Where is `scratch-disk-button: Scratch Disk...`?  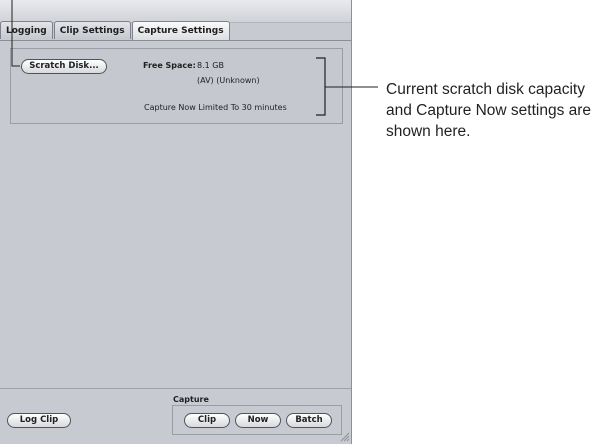 scratch-disk-button: Scratch Disk... is located at coordinates (64, 66).